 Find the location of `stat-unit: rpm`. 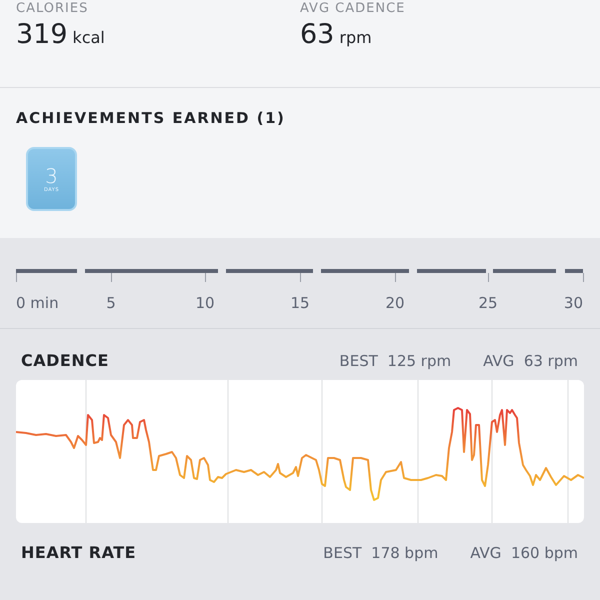

stat-unit: rpm is located at coordinates (355, 37).